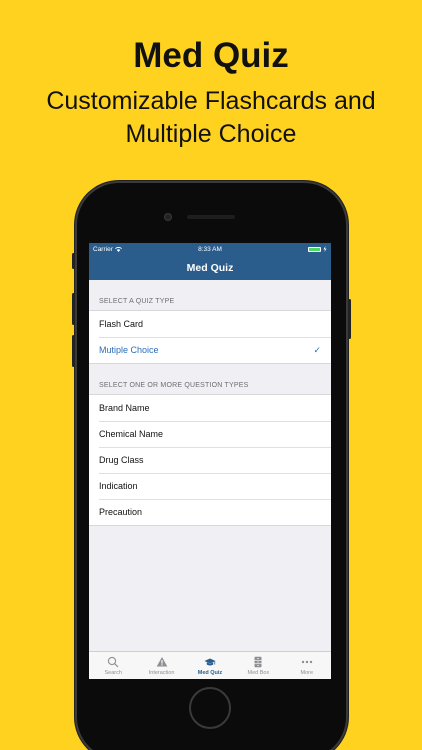  Describe the element at coordinates (211, 55) in the screenshot. I see `promo-title: Med Quiz` at that location.